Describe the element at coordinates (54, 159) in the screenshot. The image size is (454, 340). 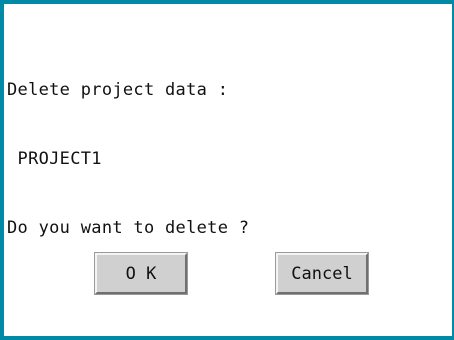
I see `project-name: PROJECT1` at that location.